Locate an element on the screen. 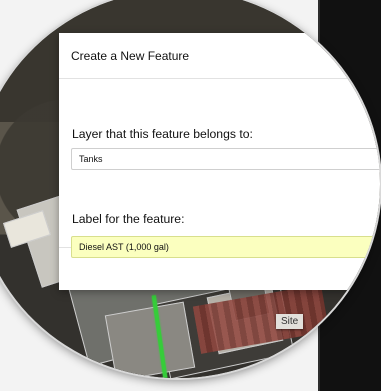  site-label: Site is located at coordinates (290, 321).